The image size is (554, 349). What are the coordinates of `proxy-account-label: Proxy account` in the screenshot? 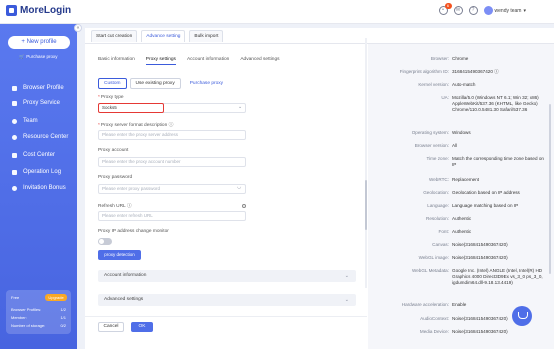 It's located at (113, 150).